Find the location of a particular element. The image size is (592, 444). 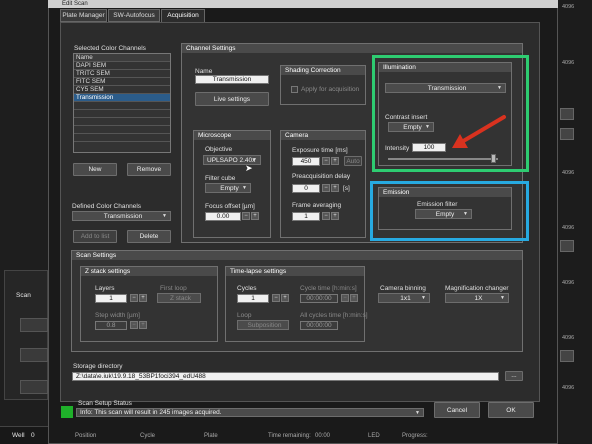

time-lapse-group: Time-lapse settings is located at coordinates (295, 304).